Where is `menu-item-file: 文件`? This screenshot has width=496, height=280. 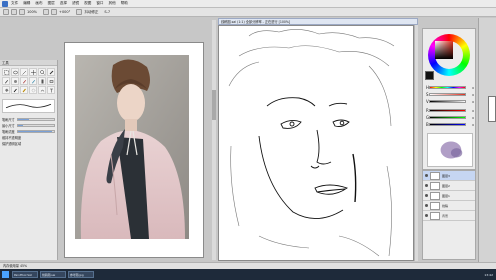 menu-item-file: 文件 is located at coordinates (14, 3).